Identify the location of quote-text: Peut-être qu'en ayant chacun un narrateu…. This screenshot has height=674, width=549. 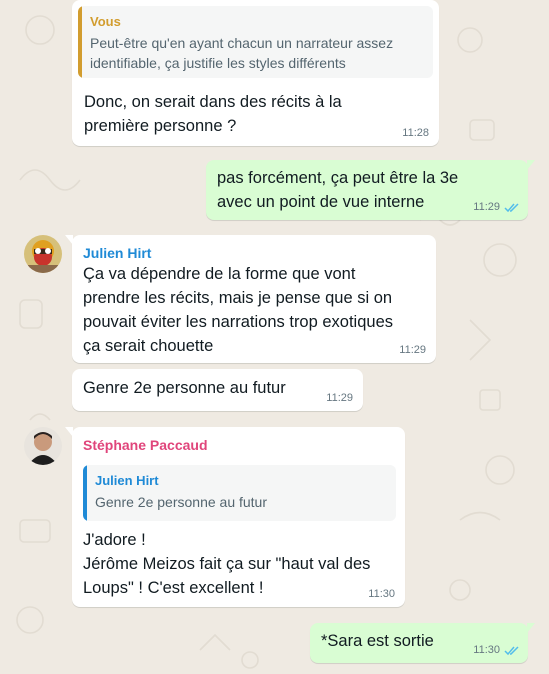
(242, 53).